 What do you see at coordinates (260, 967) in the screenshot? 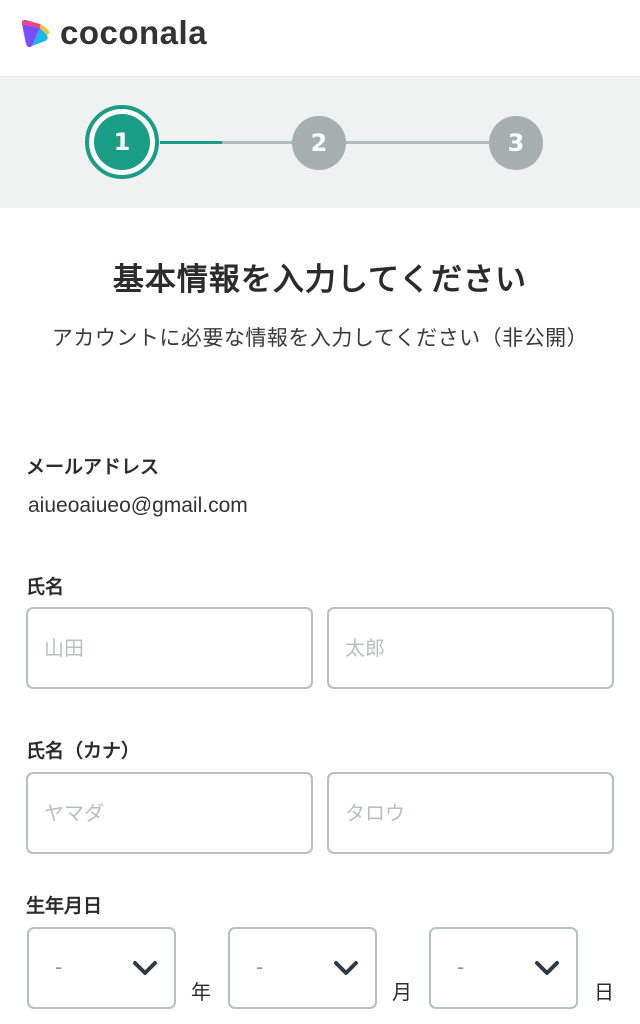
I see `birth-month-value: -` at bounding box center [260, 967].